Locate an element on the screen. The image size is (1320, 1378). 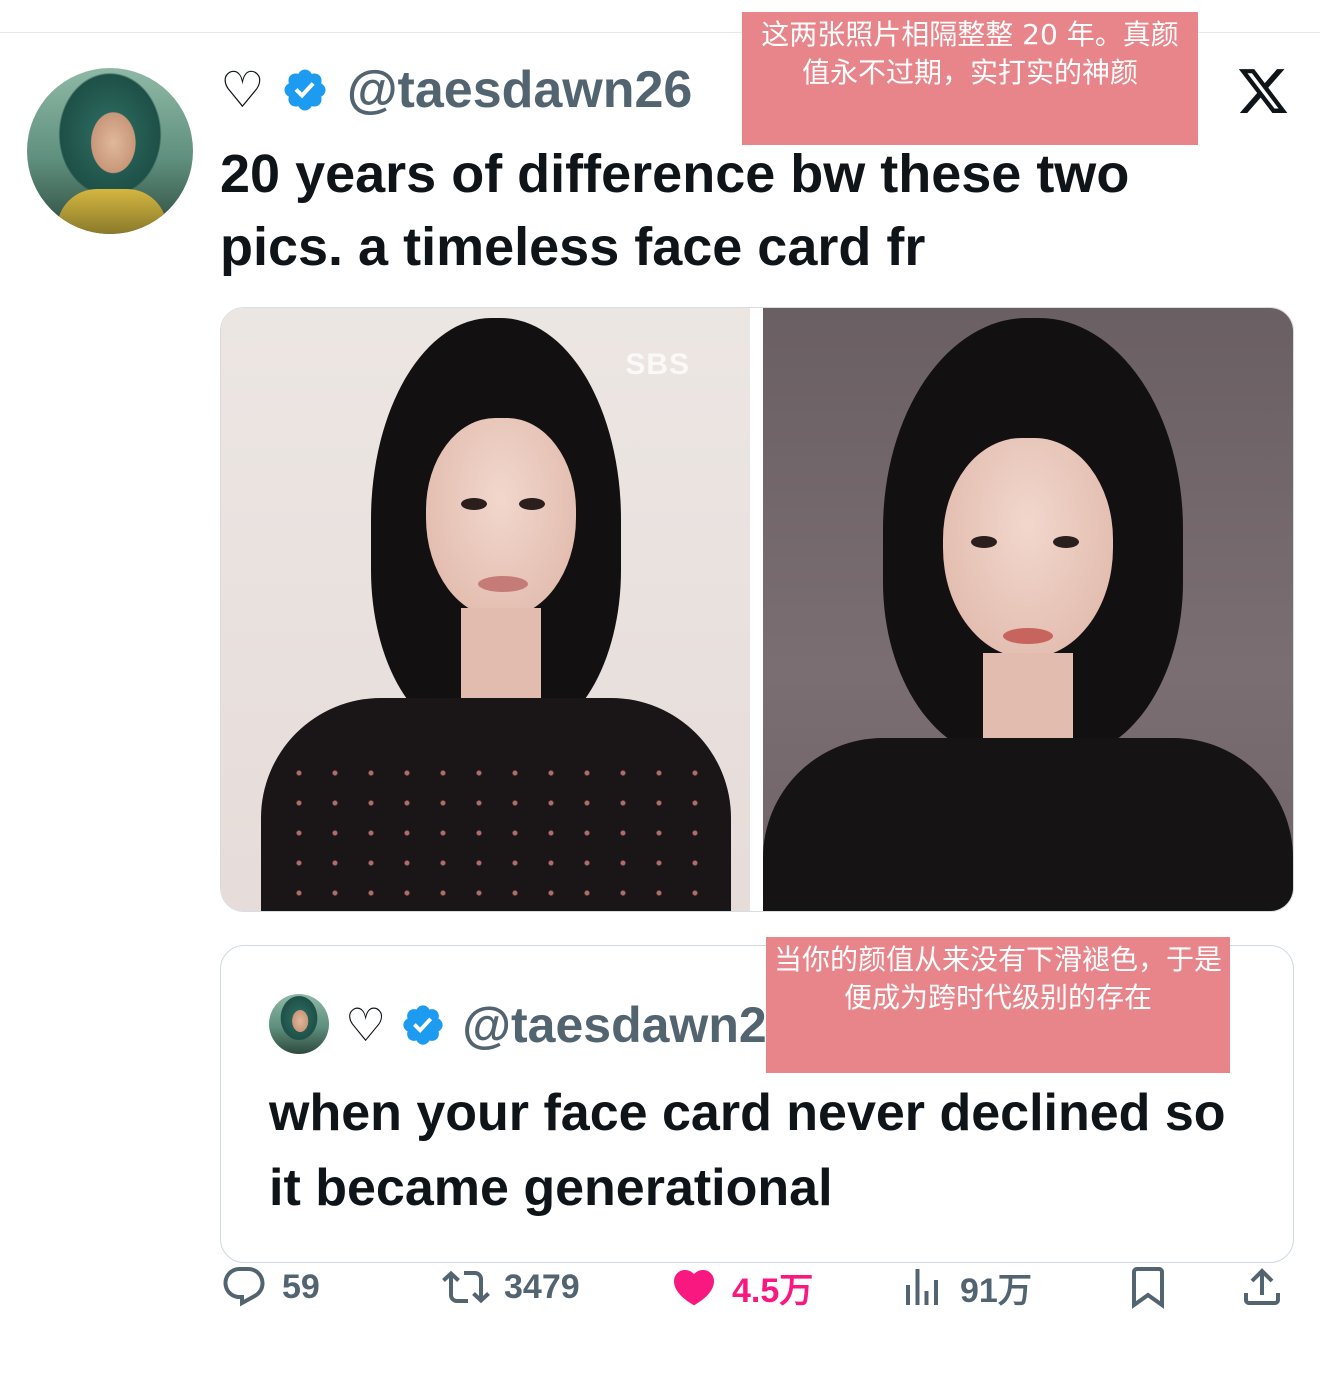
views-icon is located at coordinates (922, 1287).